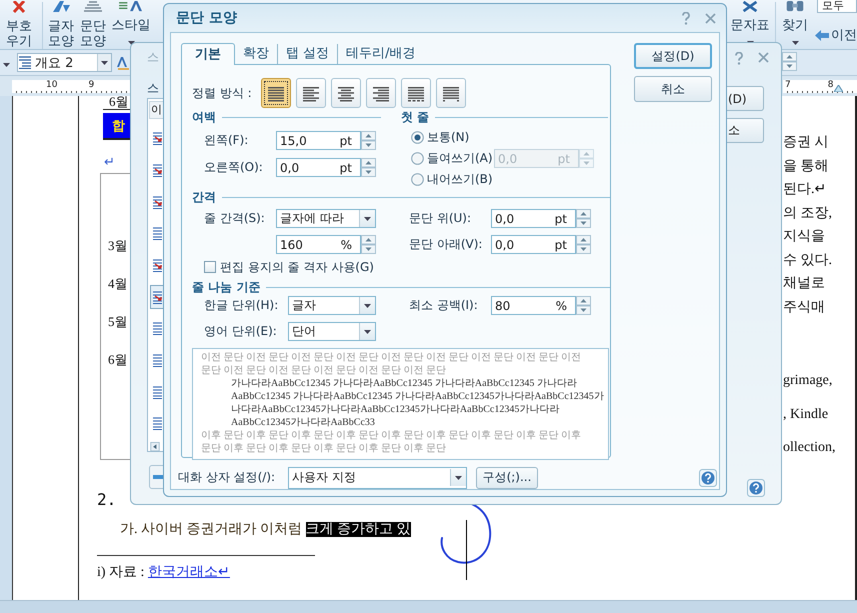  Describe the element at coordinates (839, 88) in the screenshot. I see `indent-marker-icon` at that location.